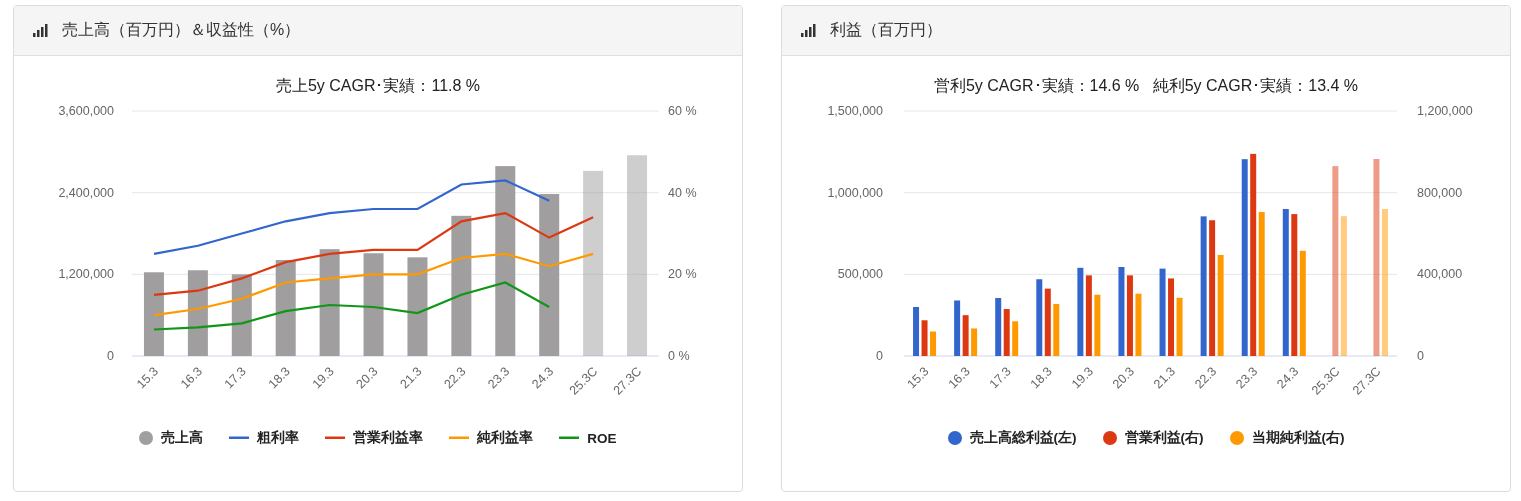 Image resolution: width=1521 pixels, height=501 pixels. What do you see at coordinates (682, 111) in the screenshot?
I see `axis-label: 60 %` at bounding box center [682, 111].